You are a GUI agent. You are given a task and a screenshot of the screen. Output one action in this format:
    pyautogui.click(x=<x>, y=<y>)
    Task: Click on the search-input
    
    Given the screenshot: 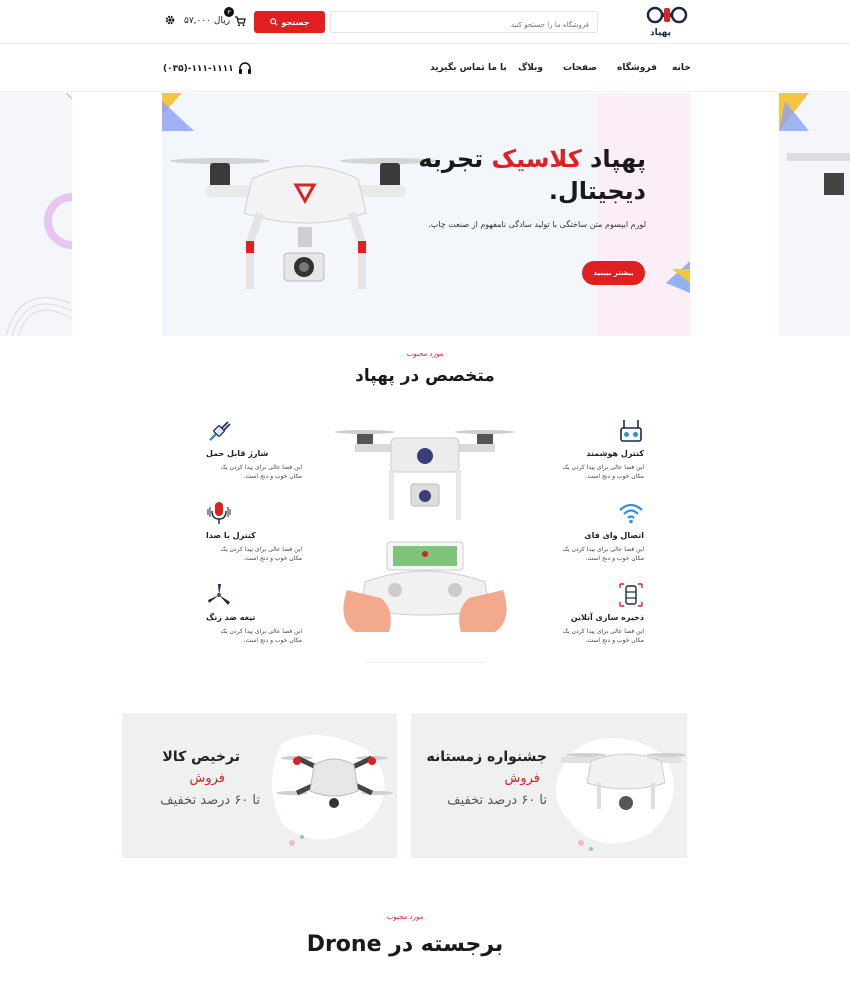 What is the action you would take?
    pyautogui.click(x=464, y=25)
    